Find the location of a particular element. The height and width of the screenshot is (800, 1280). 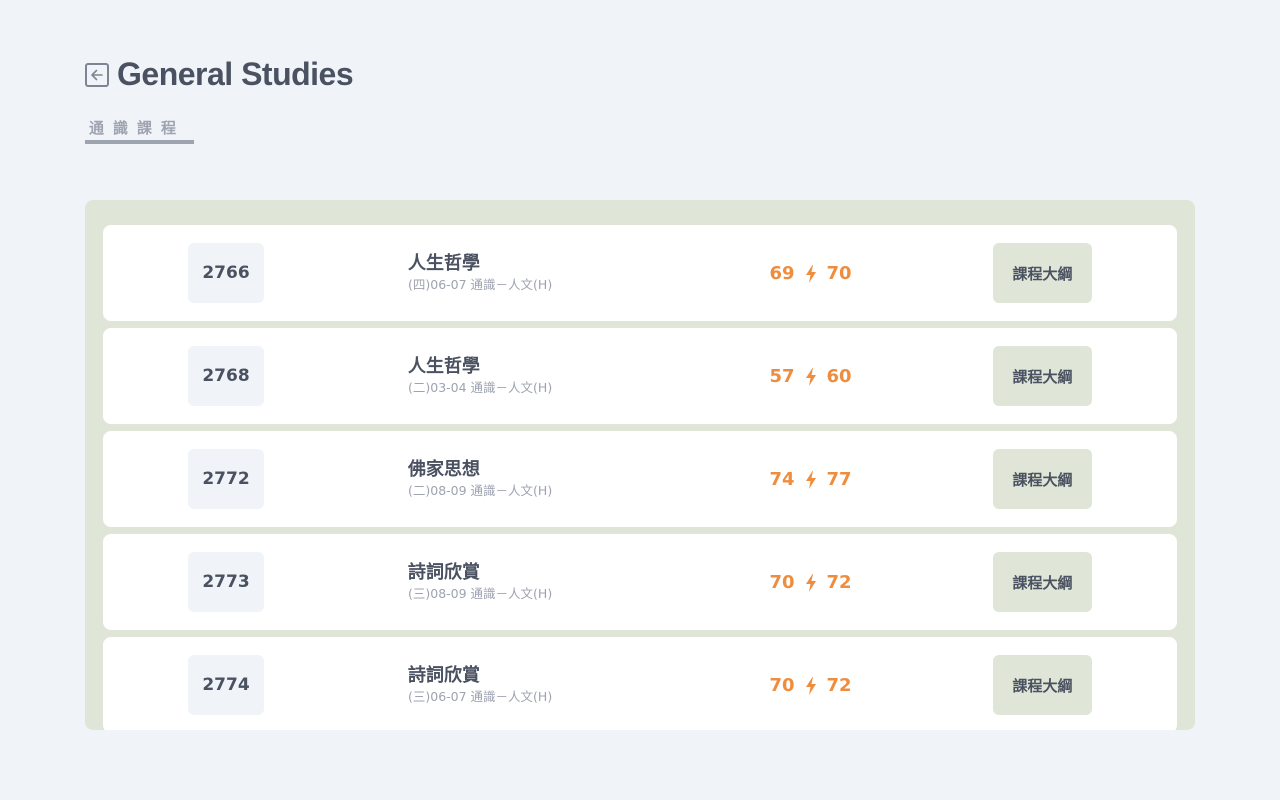

course-row: 2772 佛家思想 (二)08-09 通識－人文(H) 74 77 課程大綱 is located at coordinates (640, 479).